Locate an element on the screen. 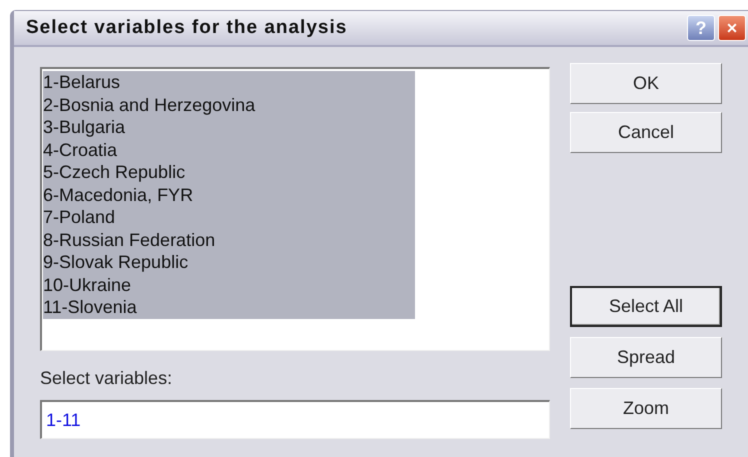  list-item: 6-Macedonia, FYR is located at coordinates (229, 195).